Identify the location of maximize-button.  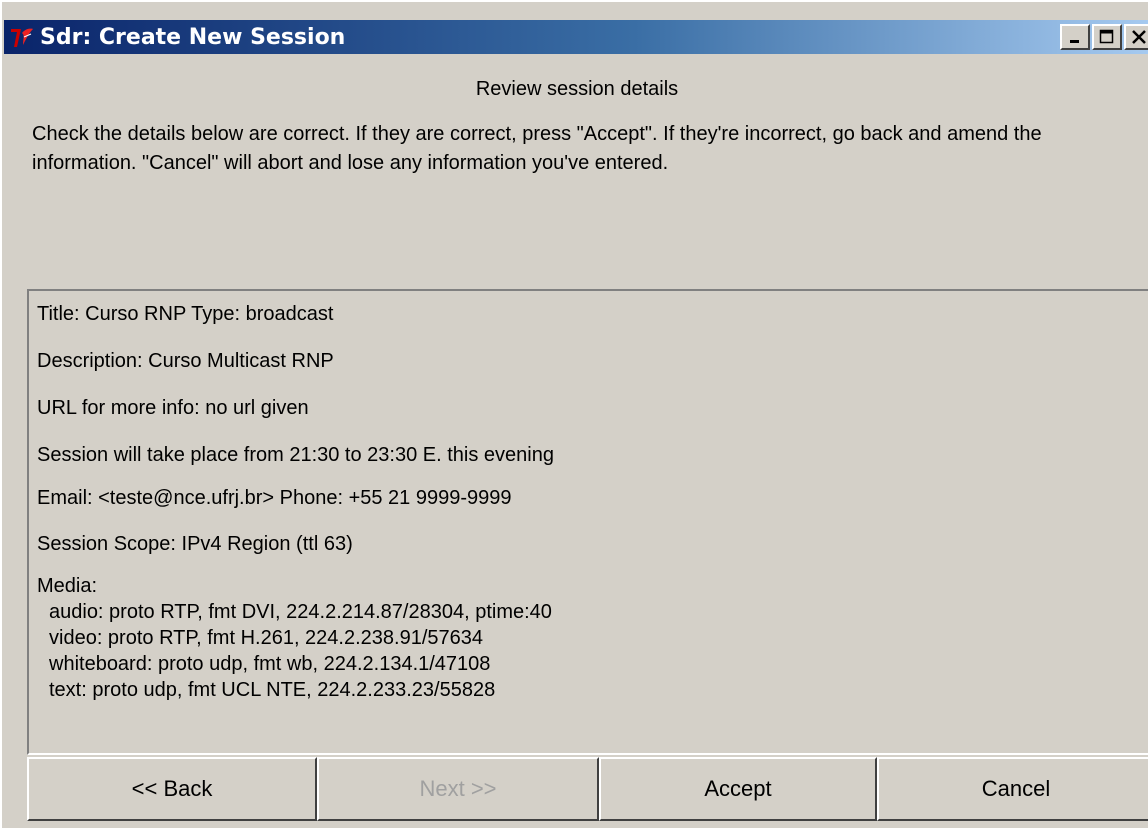
(1107, 37).